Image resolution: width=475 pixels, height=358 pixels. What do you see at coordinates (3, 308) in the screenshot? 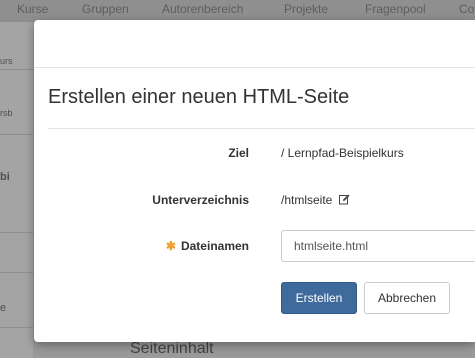
I see `sidebar-fragment: e` at bounding box center [3, 308].